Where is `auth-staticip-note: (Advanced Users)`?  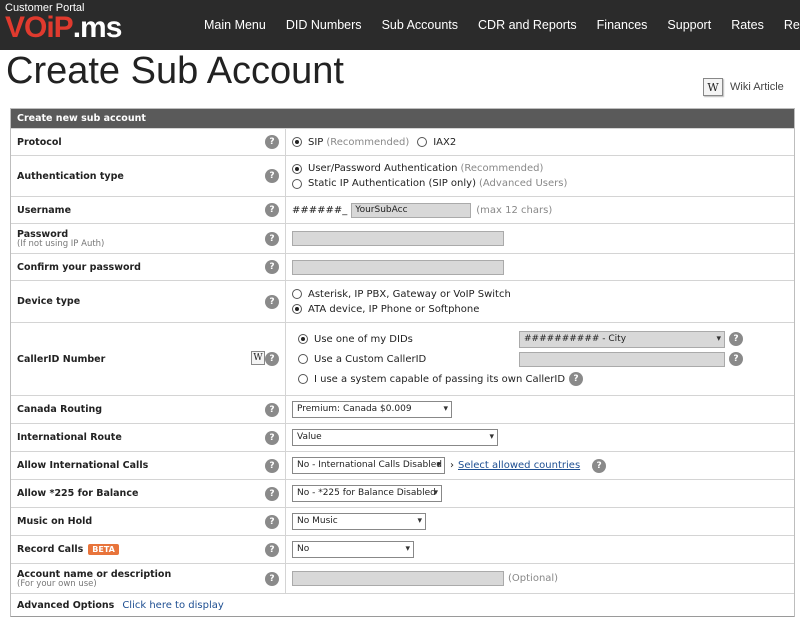
auth-staticip-note: (Advanced Users) is located at coordinates (523, 183).